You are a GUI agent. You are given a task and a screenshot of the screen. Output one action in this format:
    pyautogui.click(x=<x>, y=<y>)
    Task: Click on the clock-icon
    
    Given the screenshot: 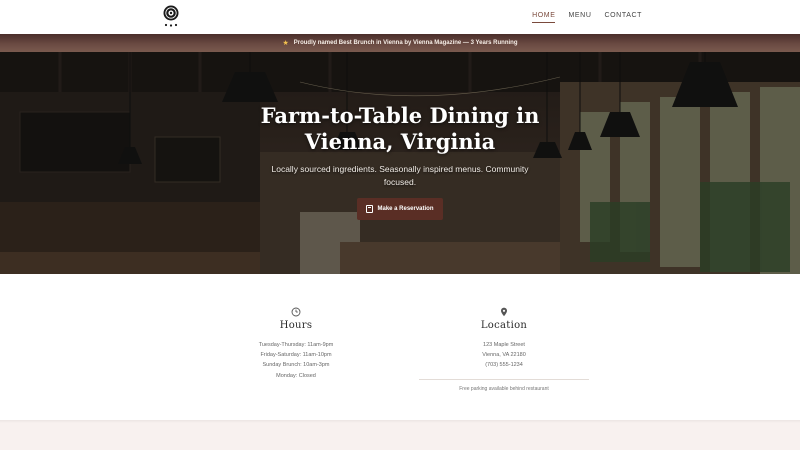 What is the action you would take?
    pyautogui.click(x=296, y=310)
    